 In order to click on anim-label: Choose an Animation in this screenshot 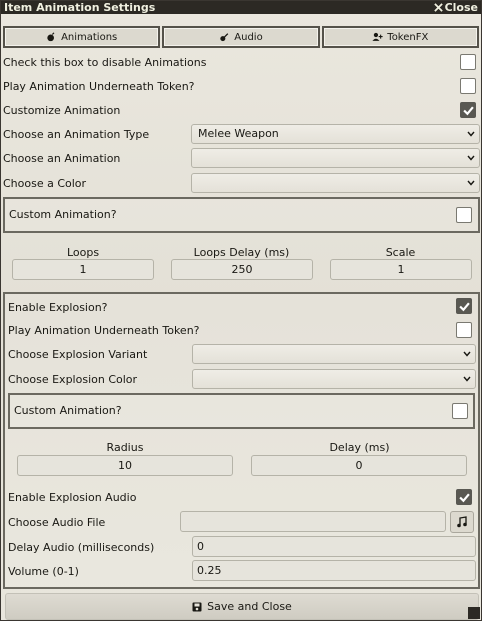, I will do `click(62, 158)`.